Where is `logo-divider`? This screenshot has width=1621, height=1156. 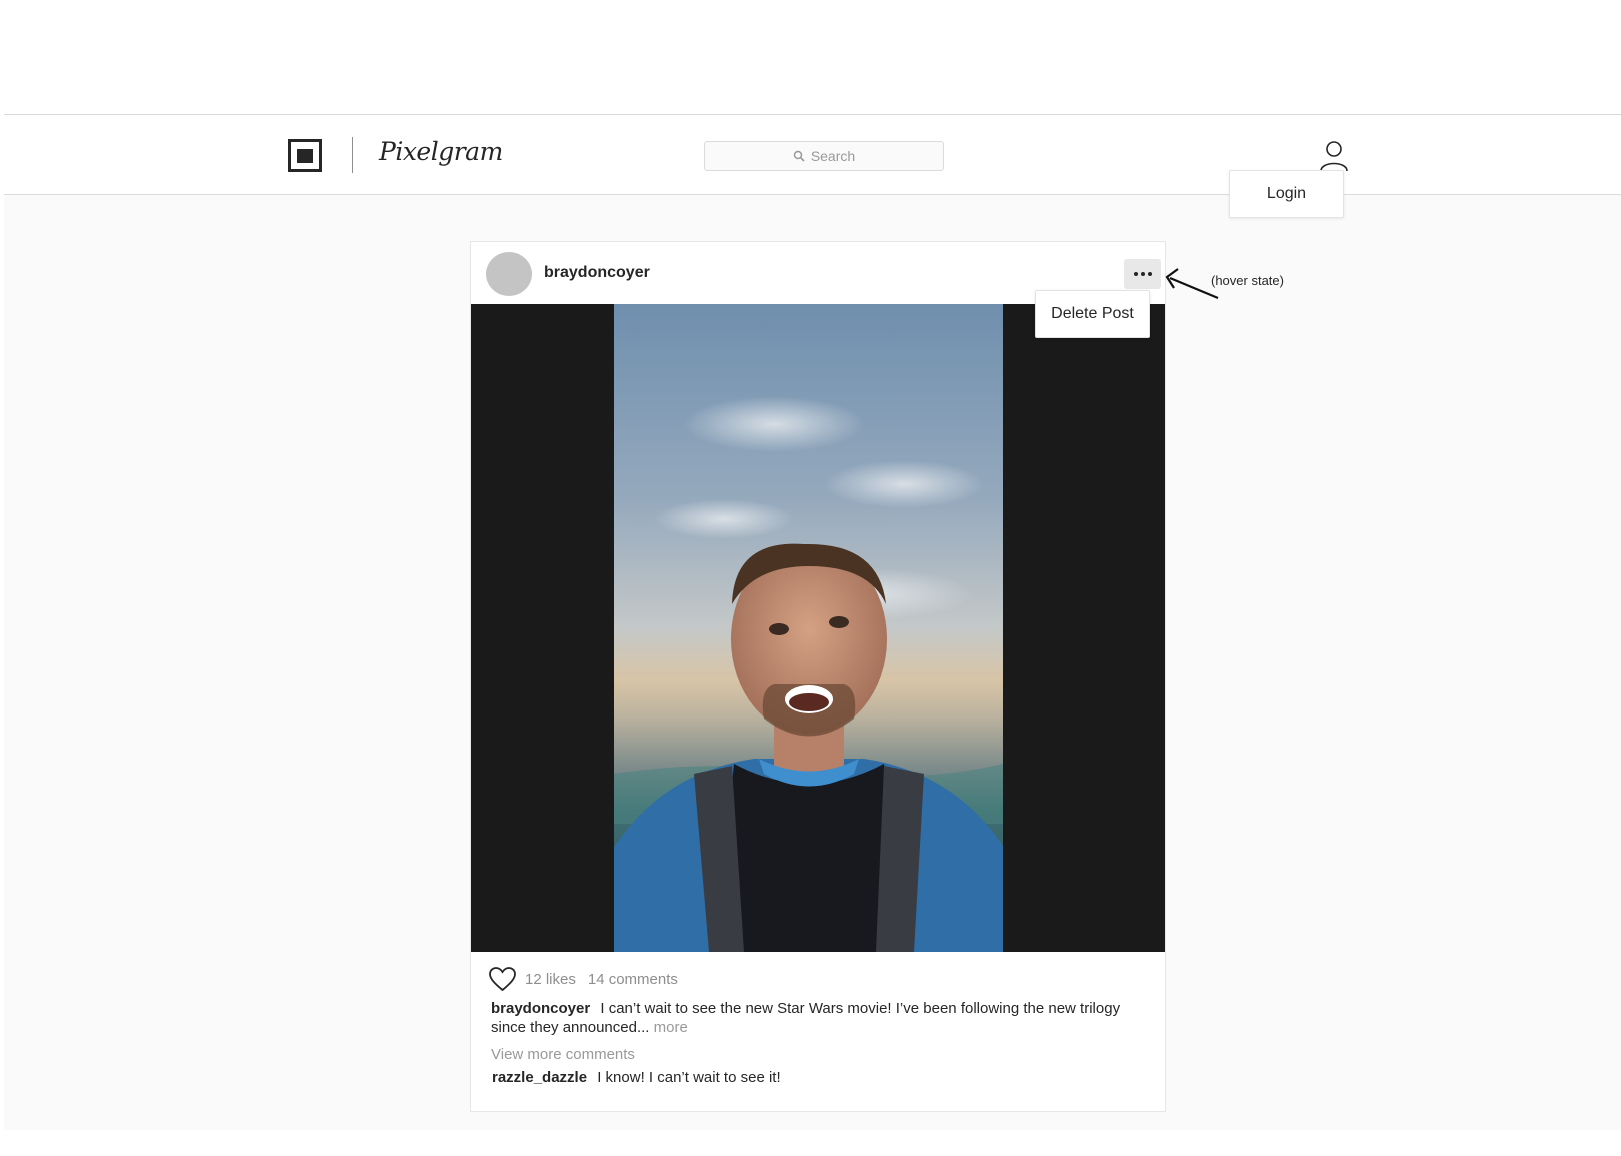 logo-divider is located at coordinates (352, 155).